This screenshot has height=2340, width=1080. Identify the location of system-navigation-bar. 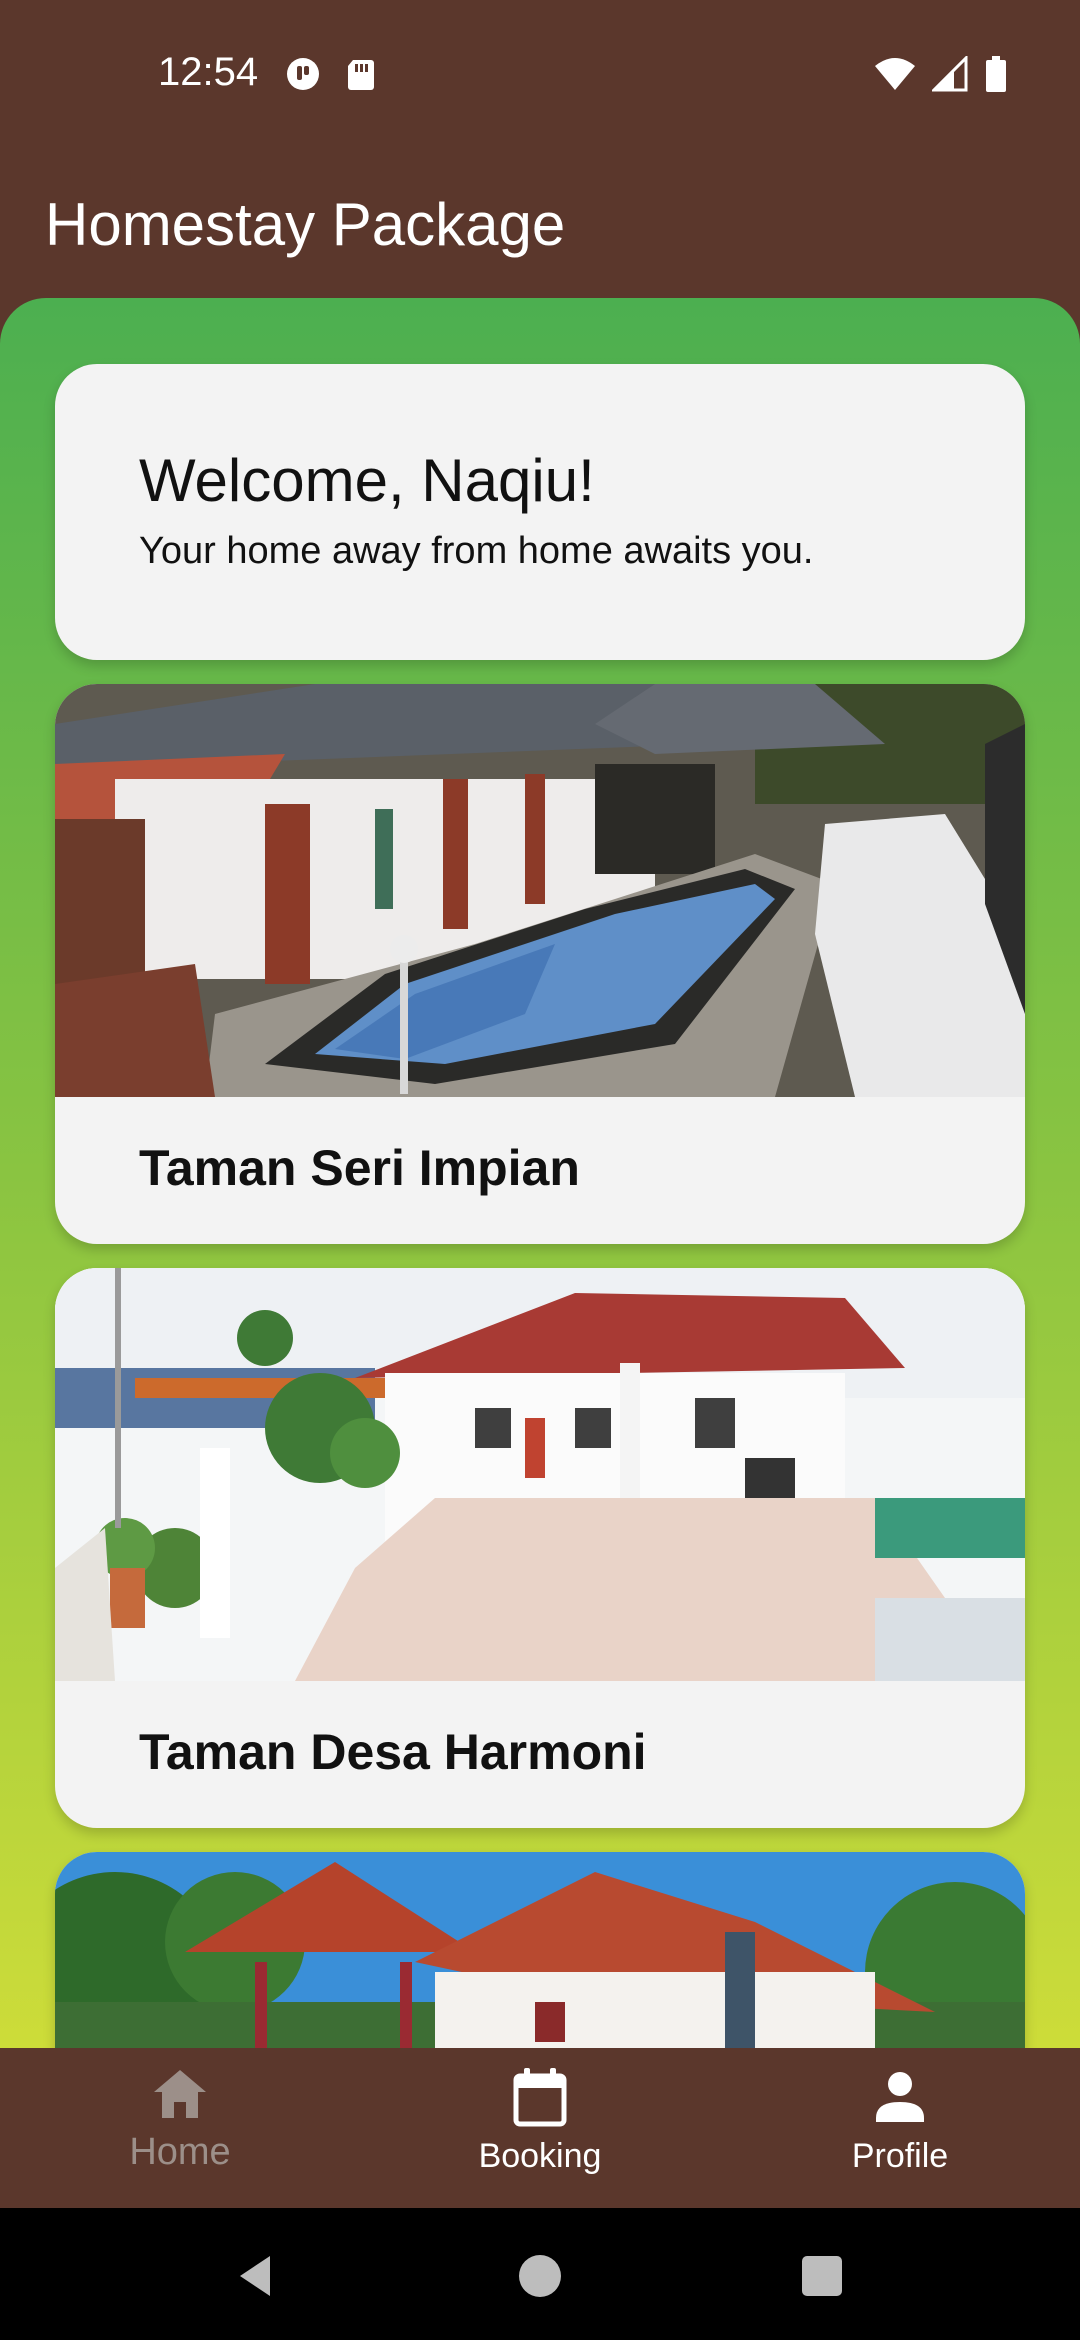
(540, 2274).